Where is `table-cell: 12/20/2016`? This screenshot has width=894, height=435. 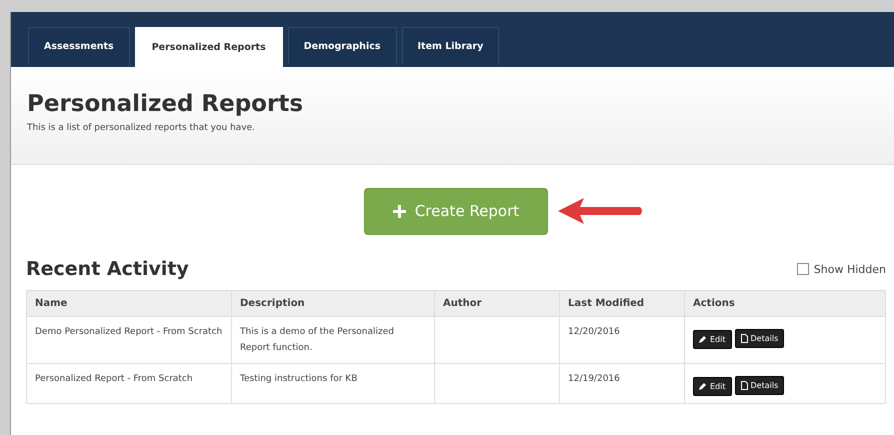
table-cell: 12/20/2016 is located at coordinates (622, 340).